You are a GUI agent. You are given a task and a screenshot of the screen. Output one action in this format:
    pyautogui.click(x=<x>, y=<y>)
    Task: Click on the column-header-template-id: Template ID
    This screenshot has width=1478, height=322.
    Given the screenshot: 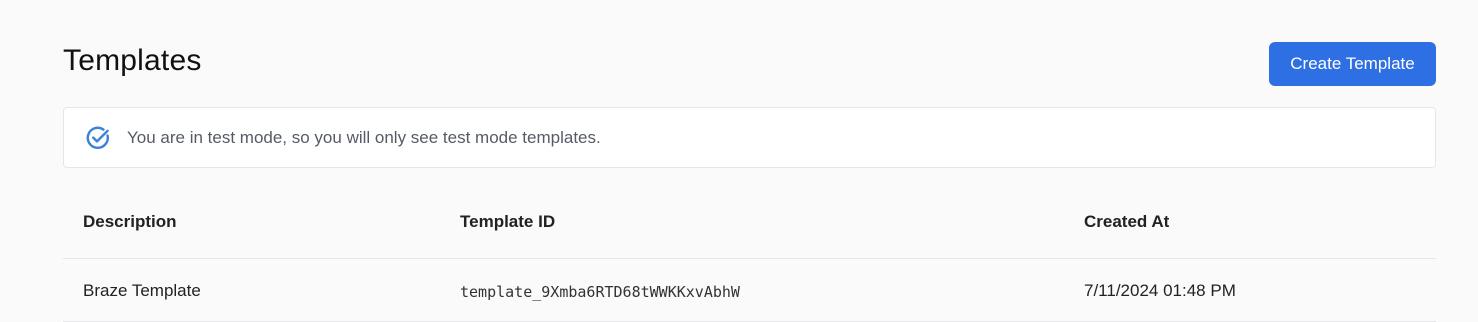 What is the action you would take?
    pyautogui.click(x=507, y=222)
    